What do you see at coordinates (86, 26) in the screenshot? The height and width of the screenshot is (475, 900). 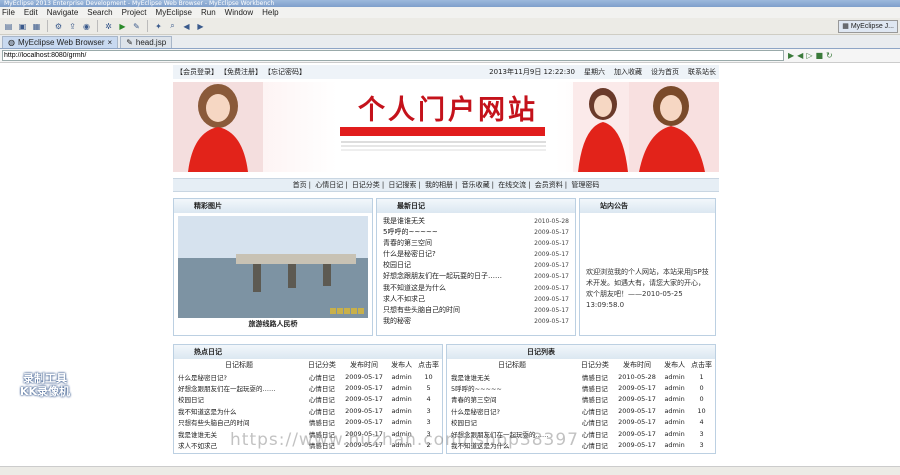 I see `browser-icon: ◉` at bounding box center [86, 26].